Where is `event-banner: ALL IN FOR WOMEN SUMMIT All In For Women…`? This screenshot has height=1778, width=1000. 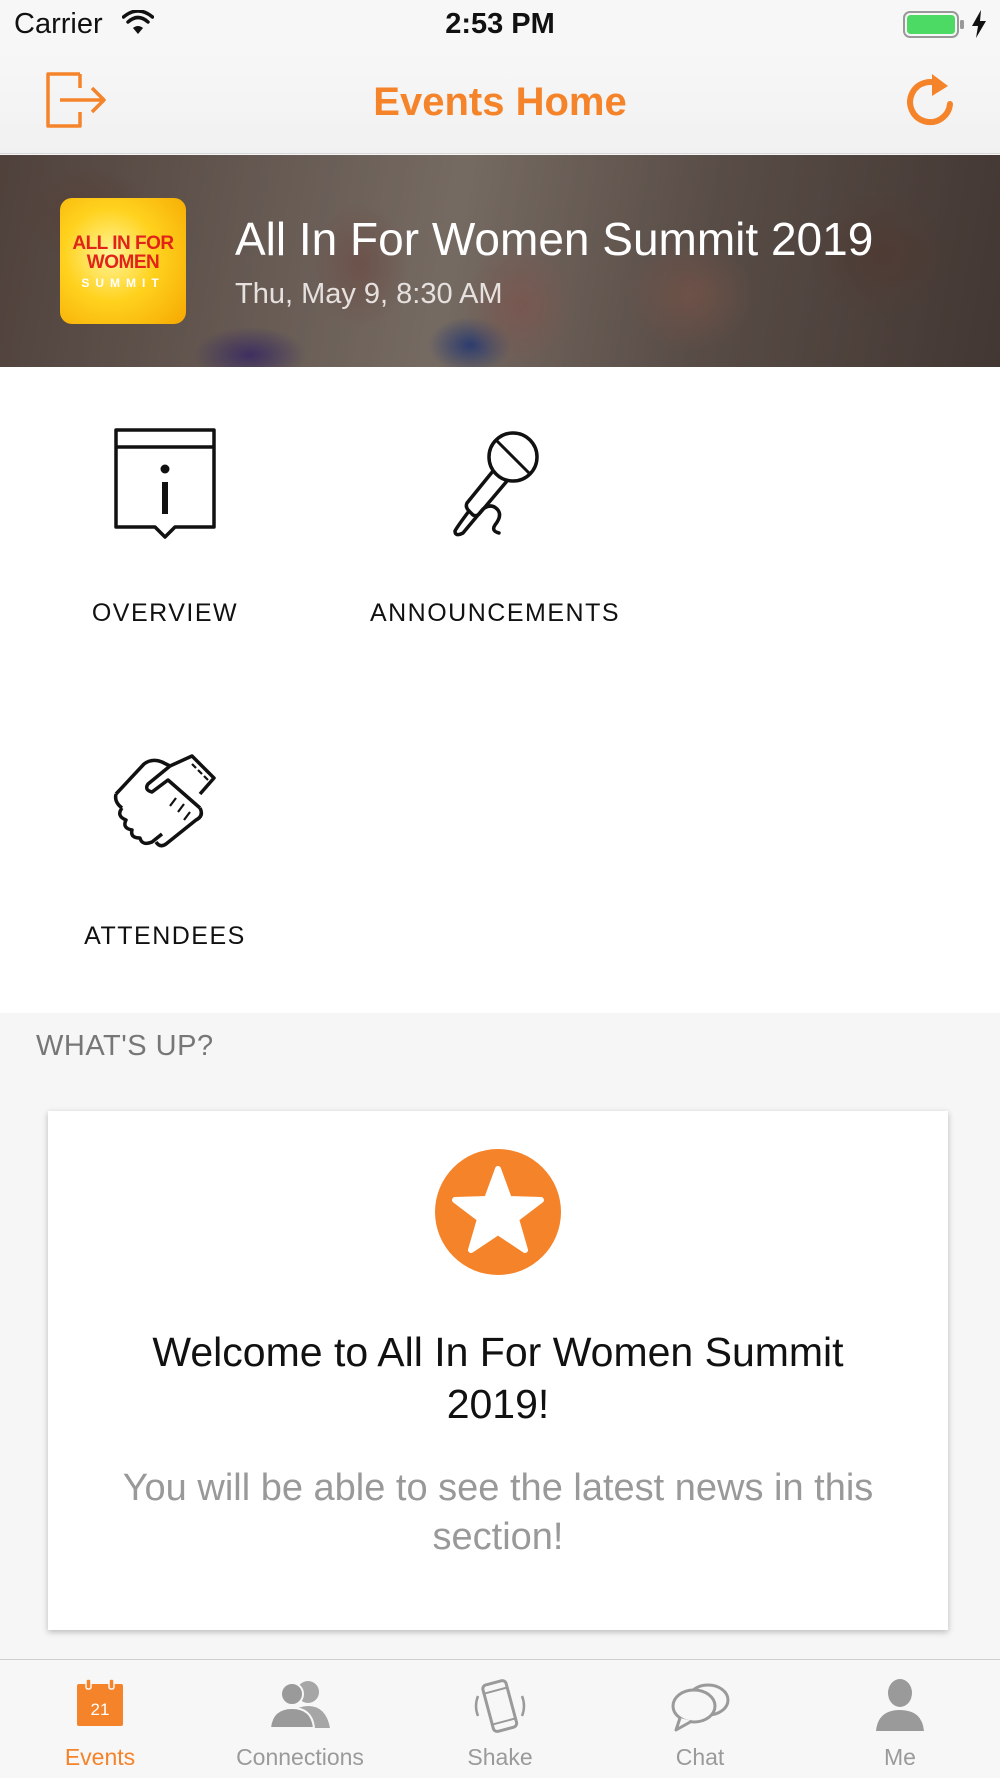
event-banner: ALL IN FOR WOMEN SUMMIT All In For Women… is located at coordinates (500, 261).